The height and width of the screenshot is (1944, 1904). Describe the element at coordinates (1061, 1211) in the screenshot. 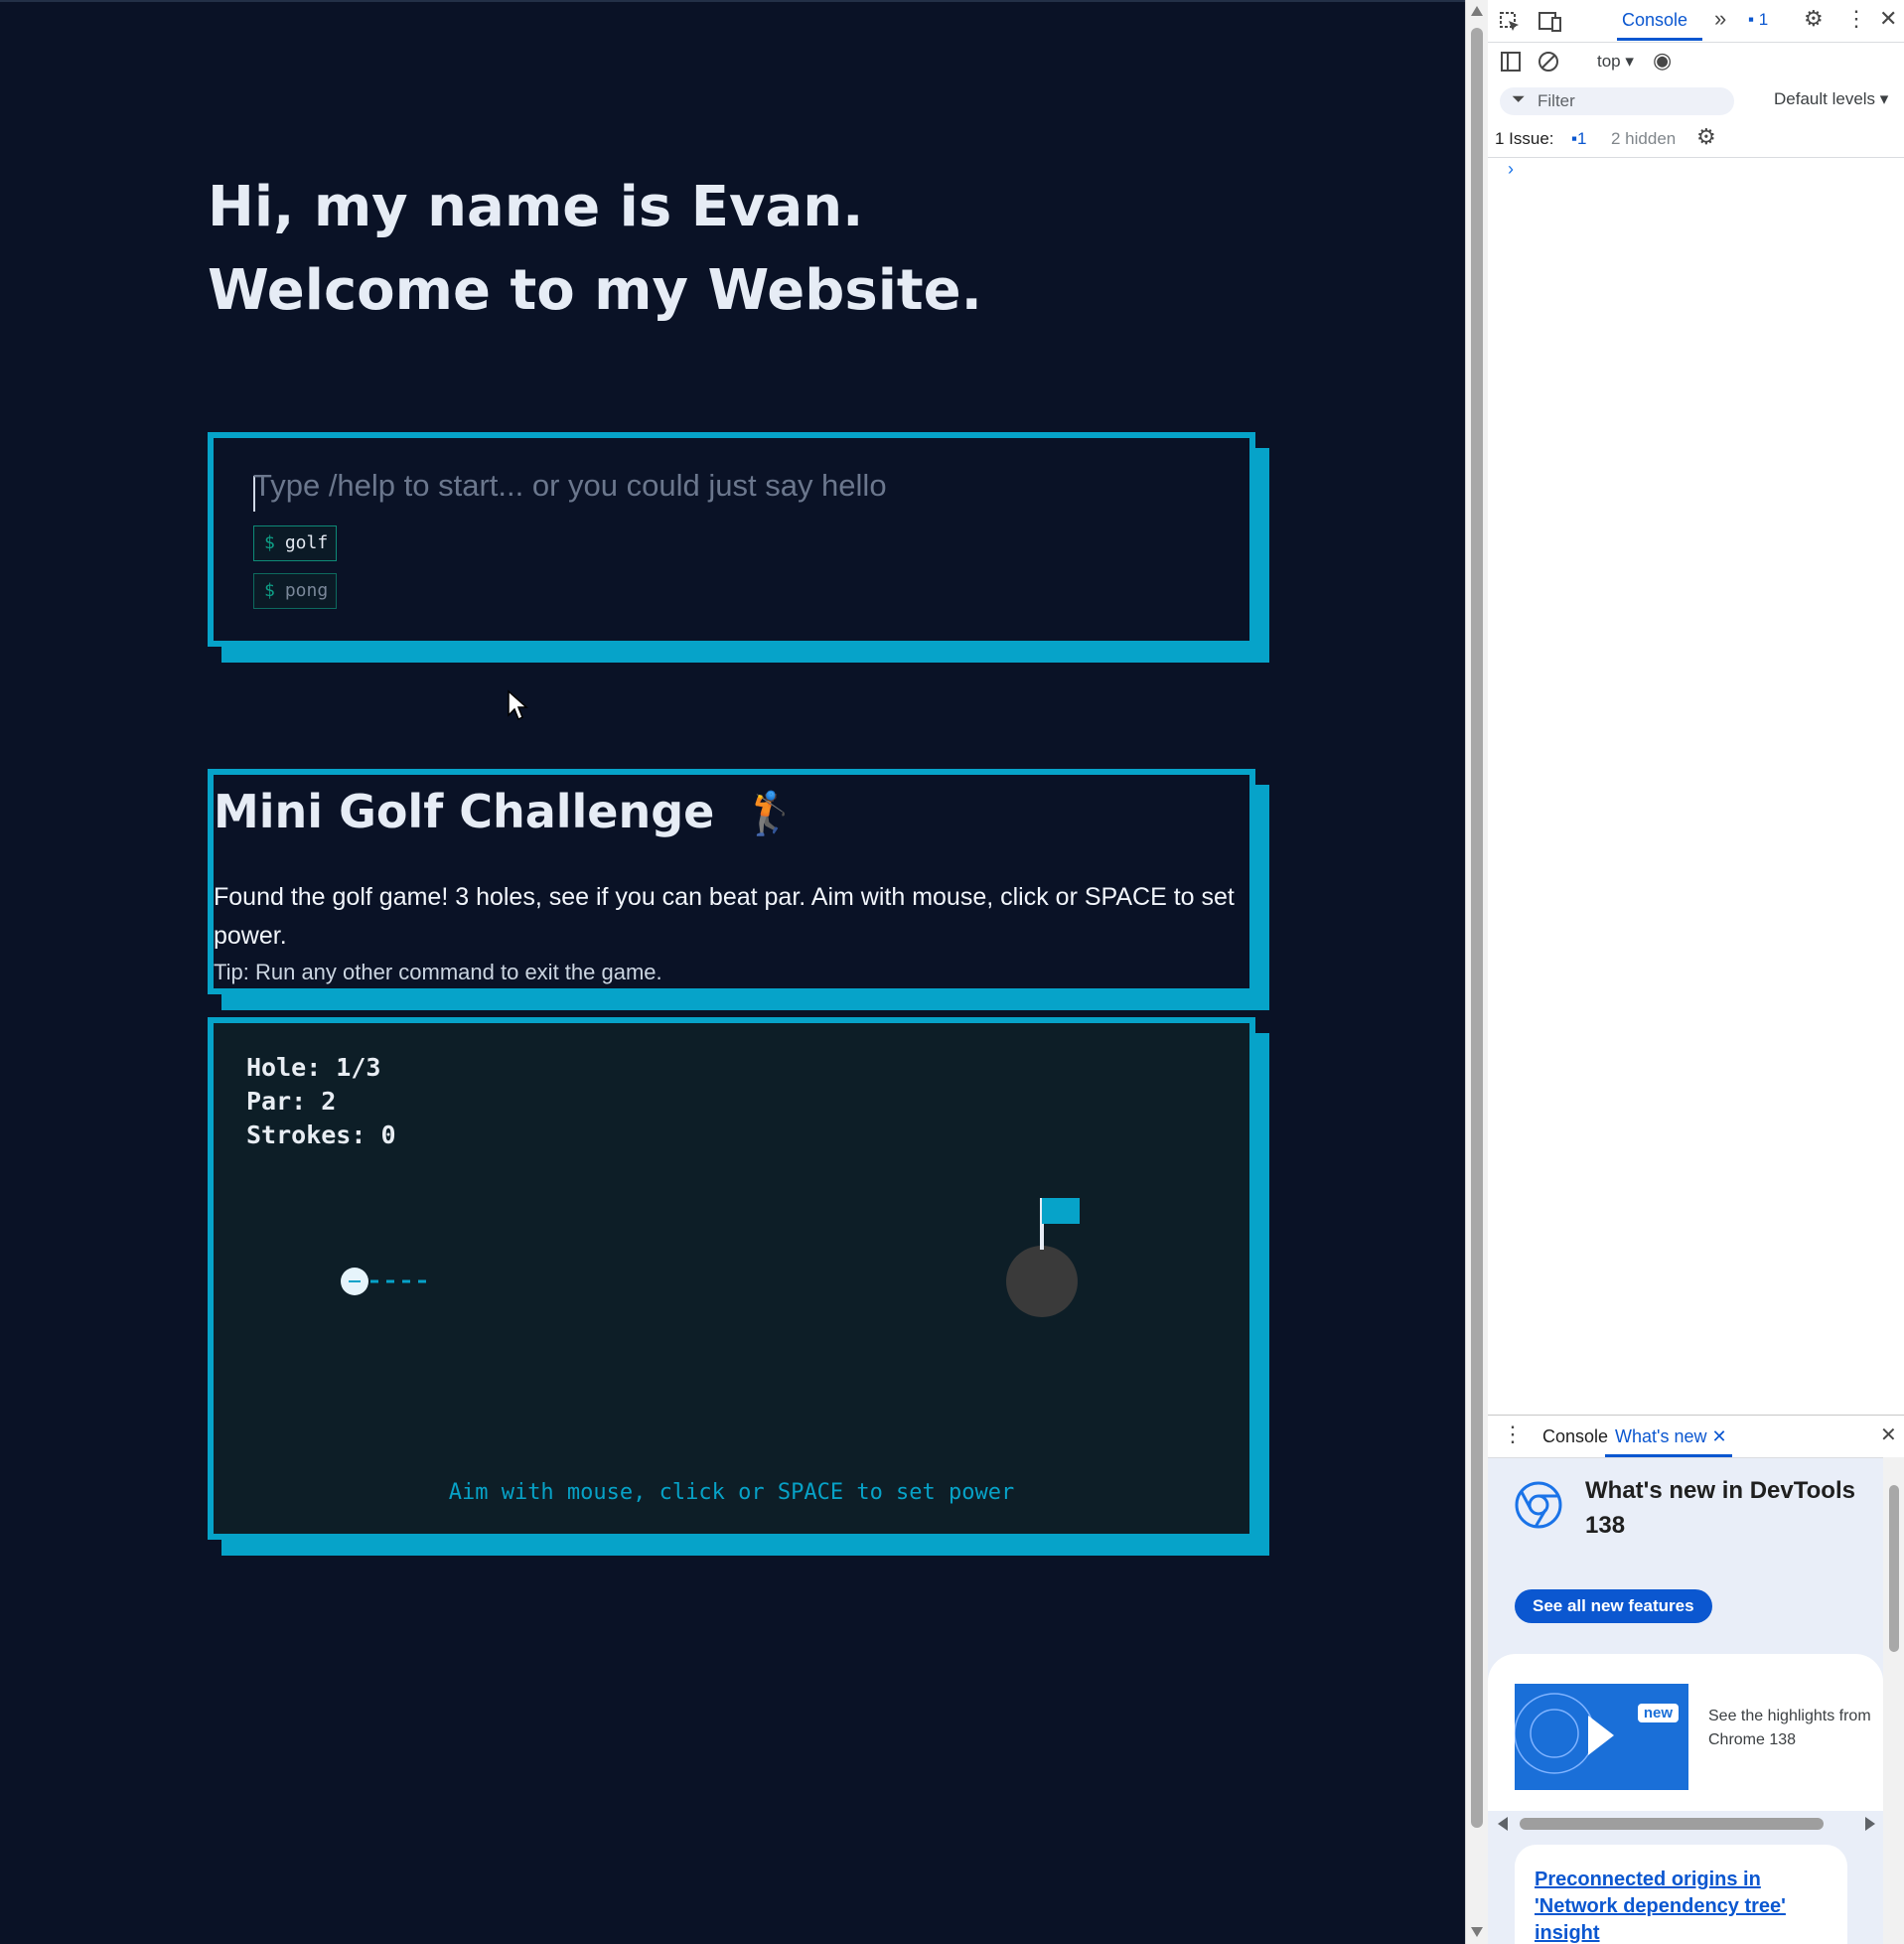

I see `flag-icon` at that location.